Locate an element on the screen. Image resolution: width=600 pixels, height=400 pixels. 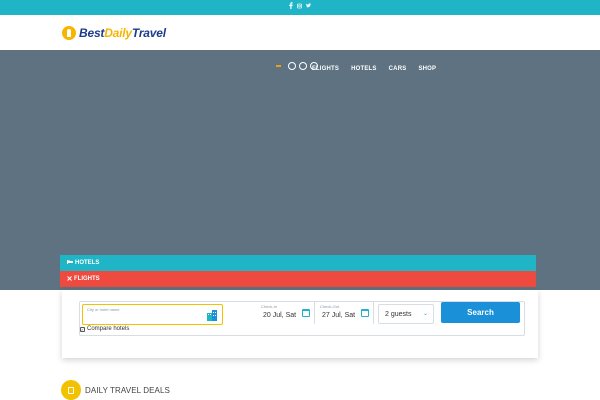
hotel-building-icon is located at coordinates (212, 314).